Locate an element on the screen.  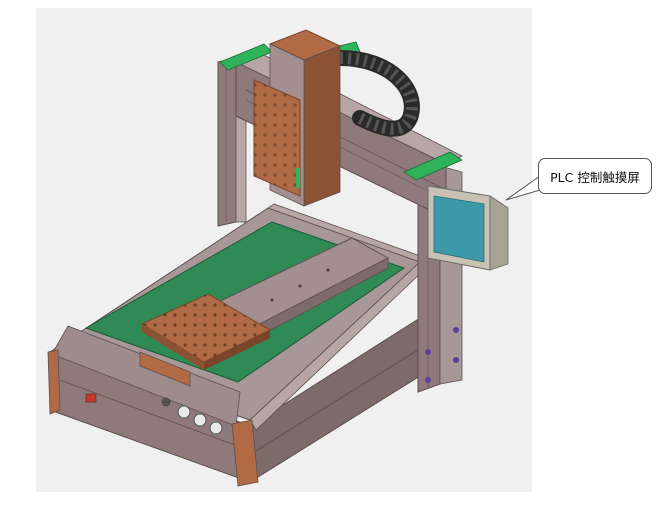
plc-touchscreen-callout: PLC 控制触摸屏 is located at coordinates (595, 176).